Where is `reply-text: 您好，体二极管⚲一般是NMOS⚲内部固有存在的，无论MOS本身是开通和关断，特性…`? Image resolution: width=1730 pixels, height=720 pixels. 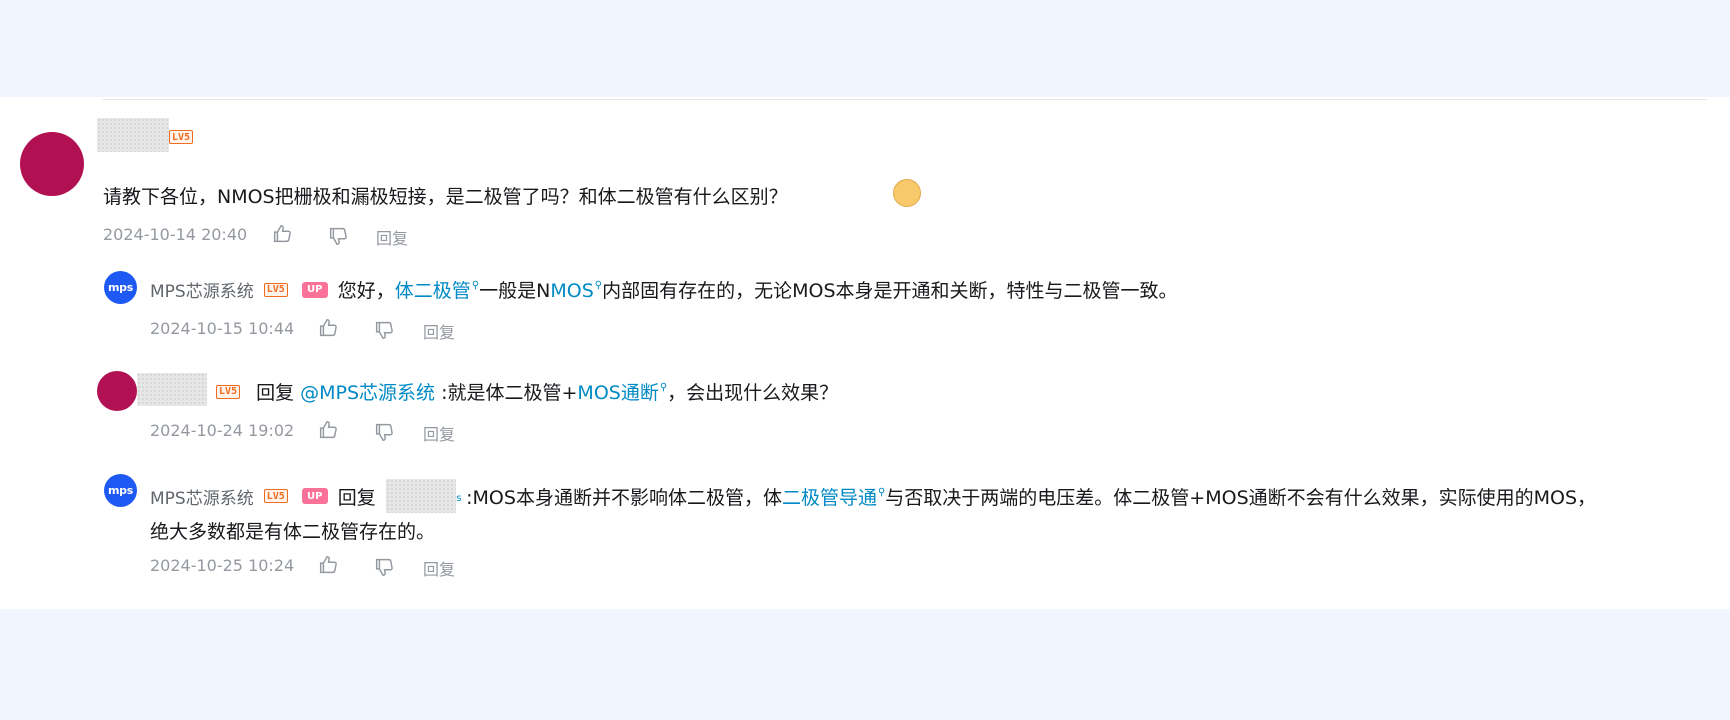
reply-text: 您好，体二极管⚲一般是NMOS⚲内部固有存在的，无论MOS本身是开通和关断，特性… is located at coordinates (758, 289).